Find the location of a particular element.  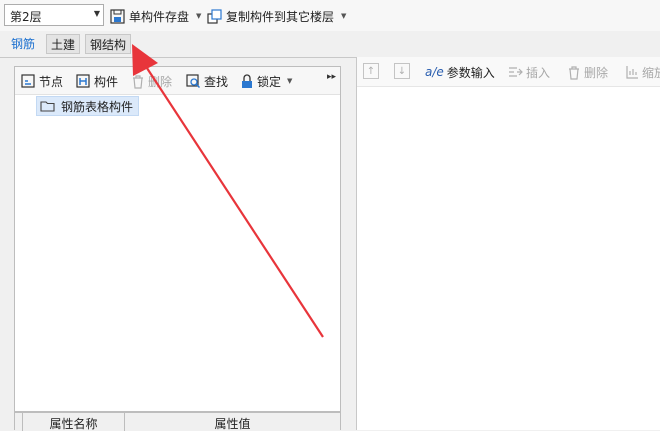

add-node-button: 节点 is located at coordinates (42, 81).